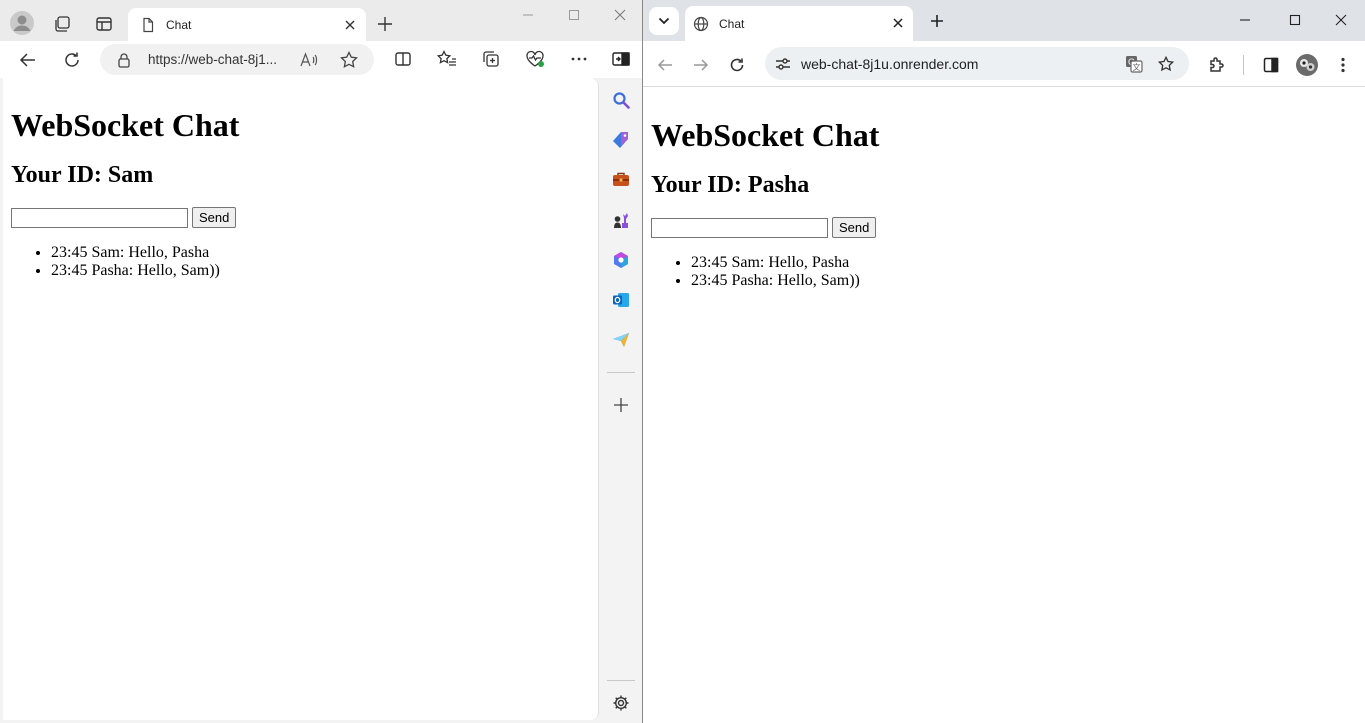 The image size is (1365, 723). Describe the element at coordinates (491, 59) in the screenshot. I see `collections-icon` at that location.